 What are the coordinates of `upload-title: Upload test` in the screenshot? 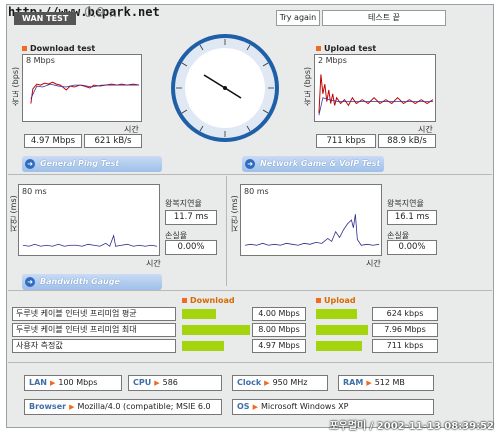 It's located at (346, 48).